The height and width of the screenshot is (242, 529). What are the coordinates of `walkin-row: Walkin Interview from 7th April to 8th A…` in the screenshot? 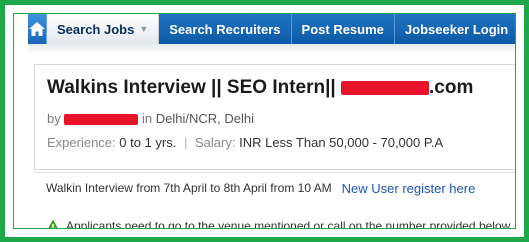 It's located at (274, 187).